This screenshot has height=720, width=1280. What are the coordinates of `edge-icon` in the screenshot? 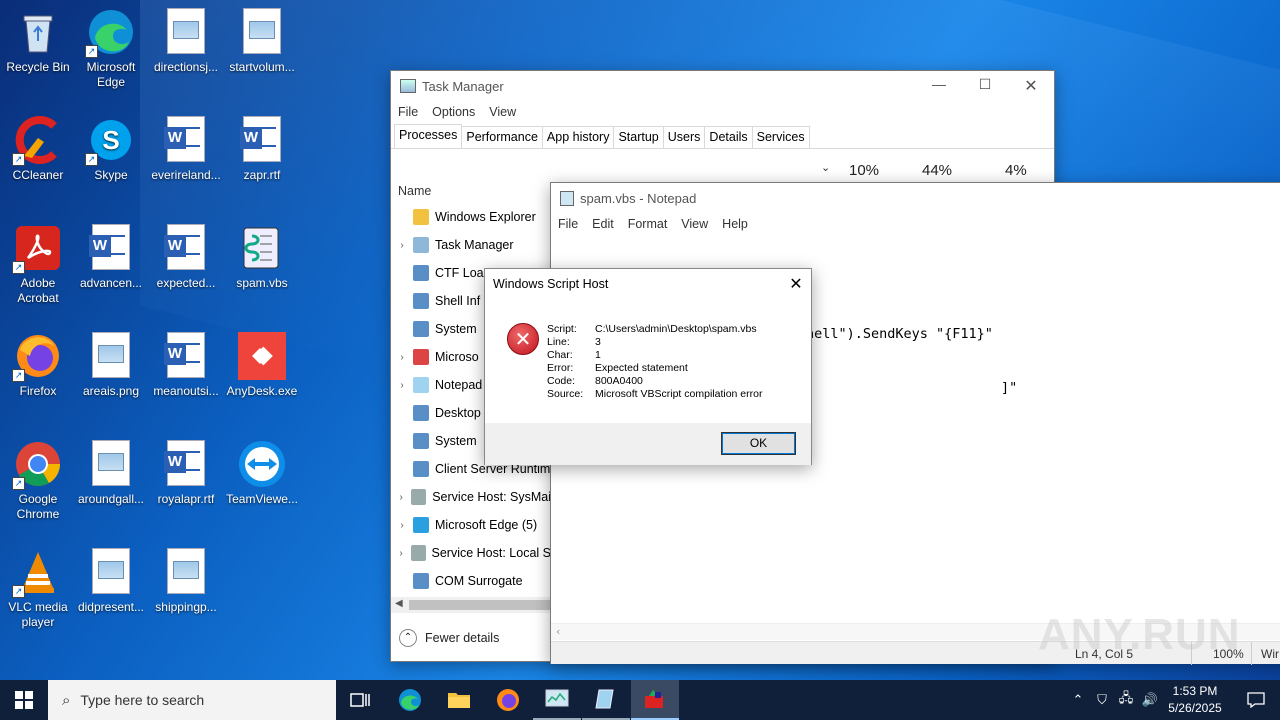 It's located at (410, 700).